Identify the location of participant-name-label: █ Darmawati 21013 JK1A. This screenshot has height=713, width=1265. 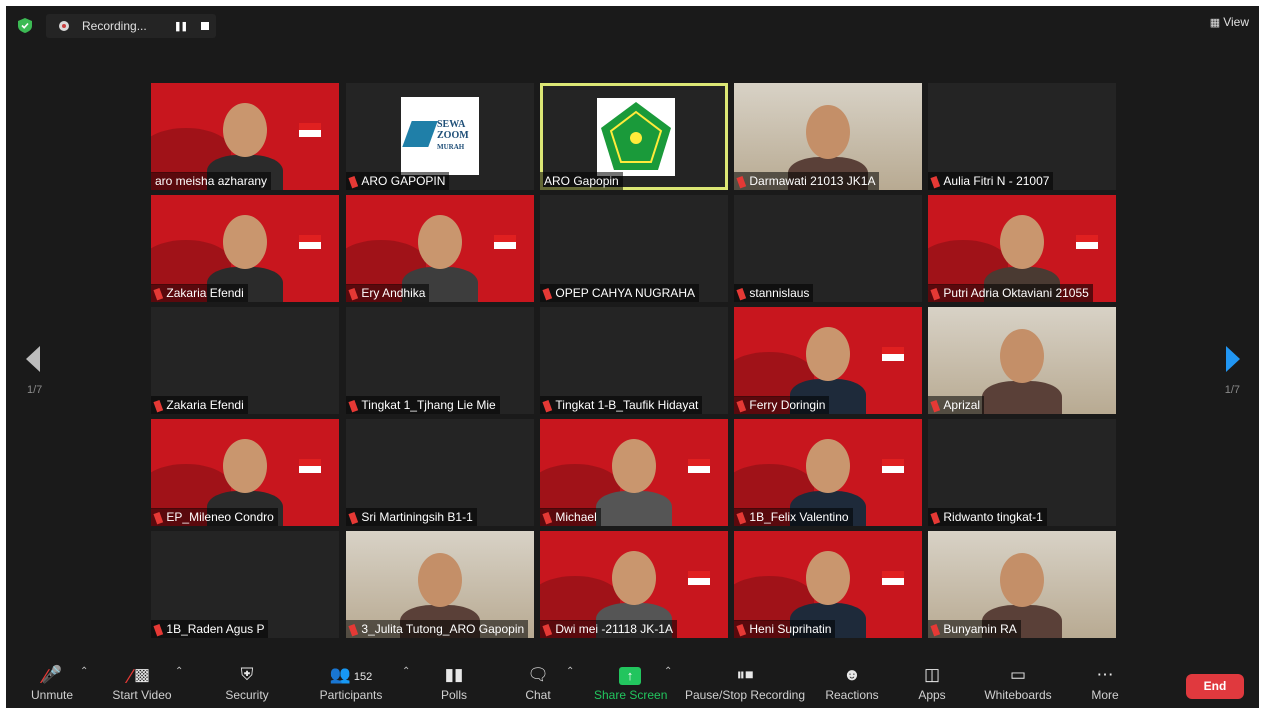
(807, 181).